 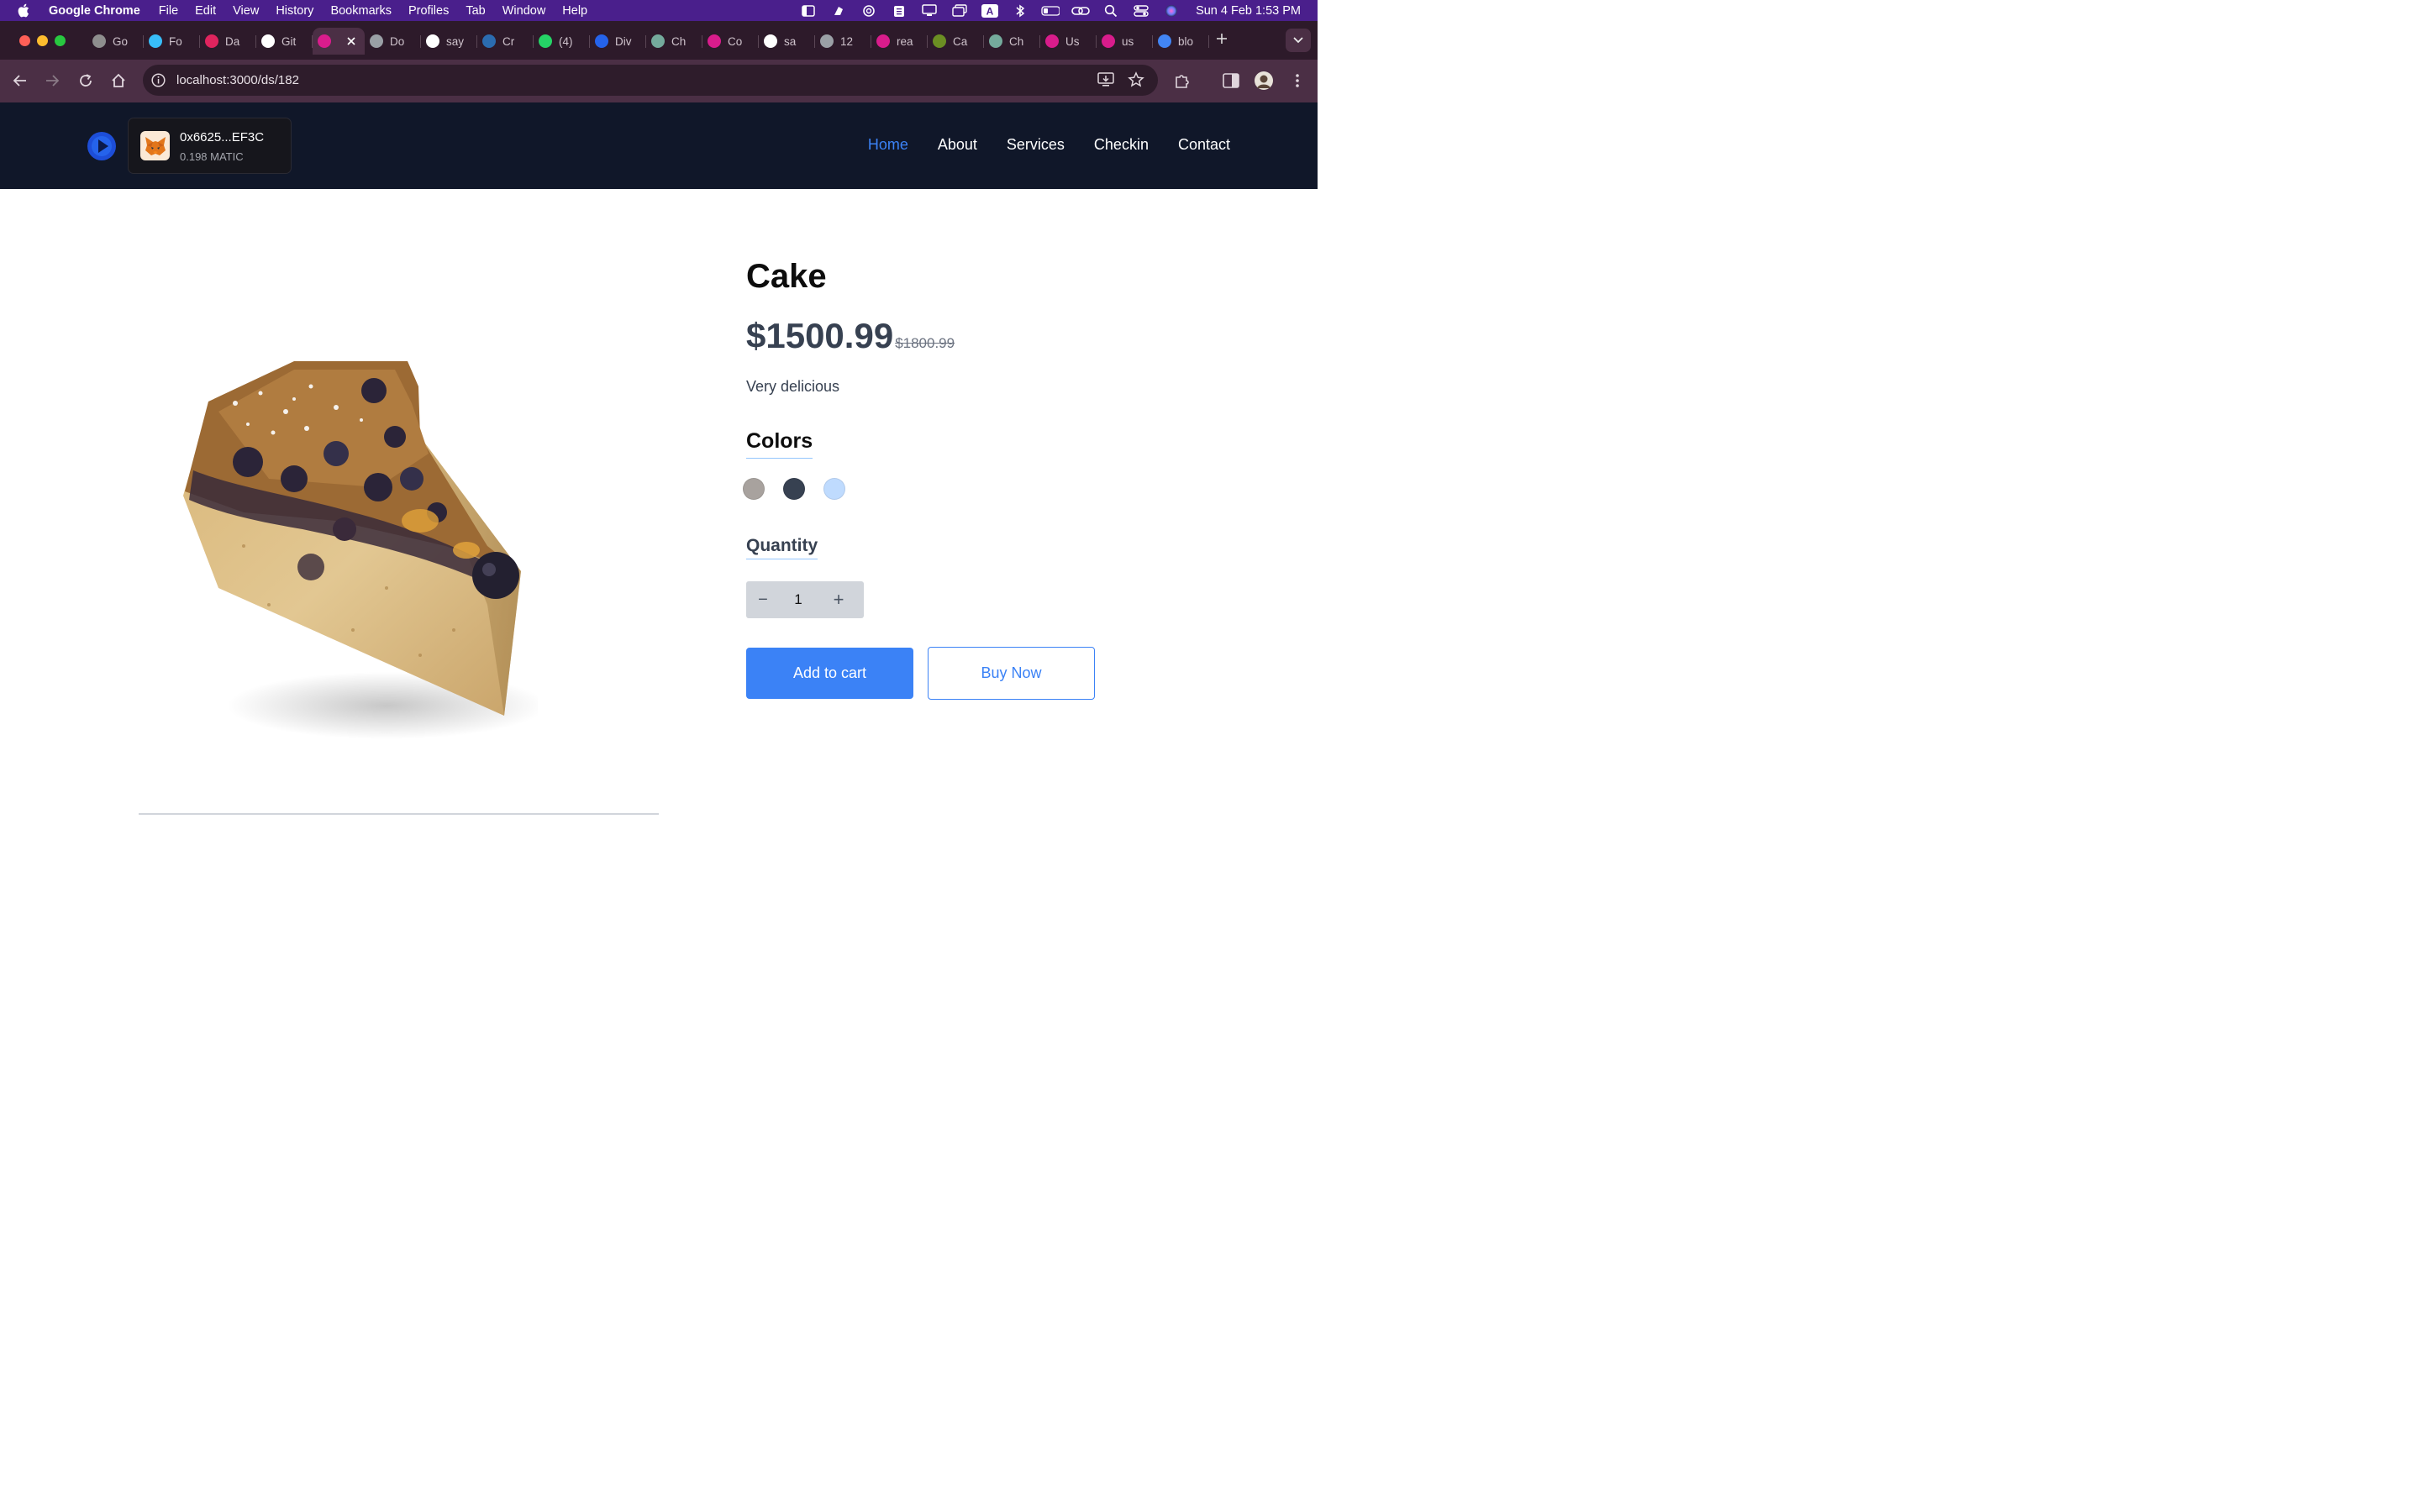 What do you see at coordinates (1136, 81) in the screenshot?
I see `bookmark-star-icon` at bounding box center [1136, 81].